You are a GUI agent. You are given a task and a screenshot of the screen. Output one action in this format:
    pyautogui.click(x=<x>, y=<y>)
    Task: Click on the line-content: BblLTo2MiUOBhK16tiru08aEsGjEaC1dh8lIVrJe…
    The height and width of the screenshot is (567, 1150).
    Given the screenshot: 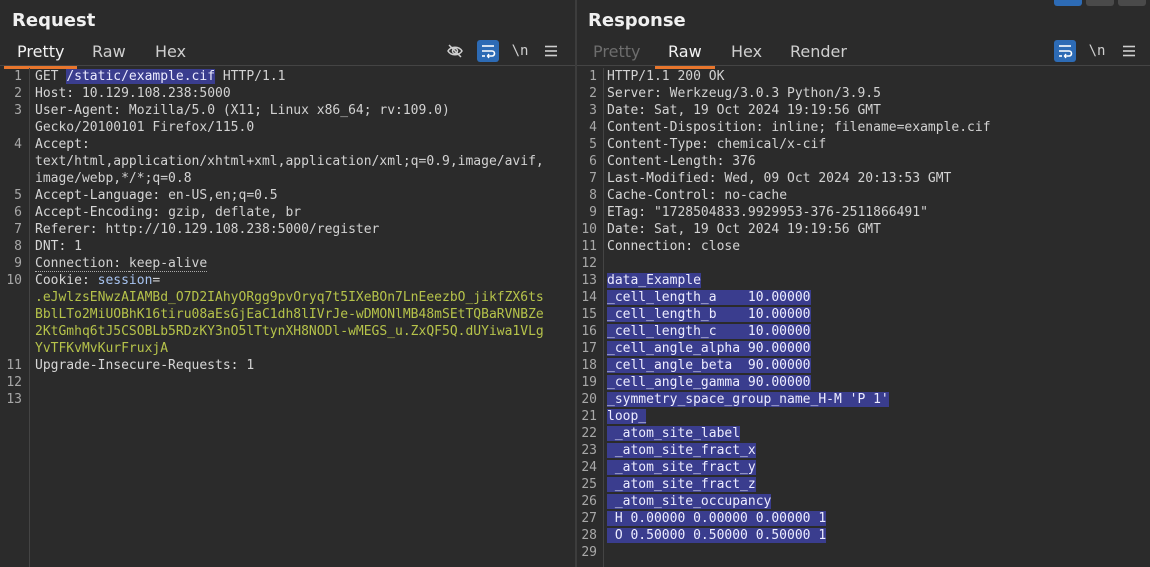 What is the action you would take?
    pyautogui.click(x=289, y=314)
    